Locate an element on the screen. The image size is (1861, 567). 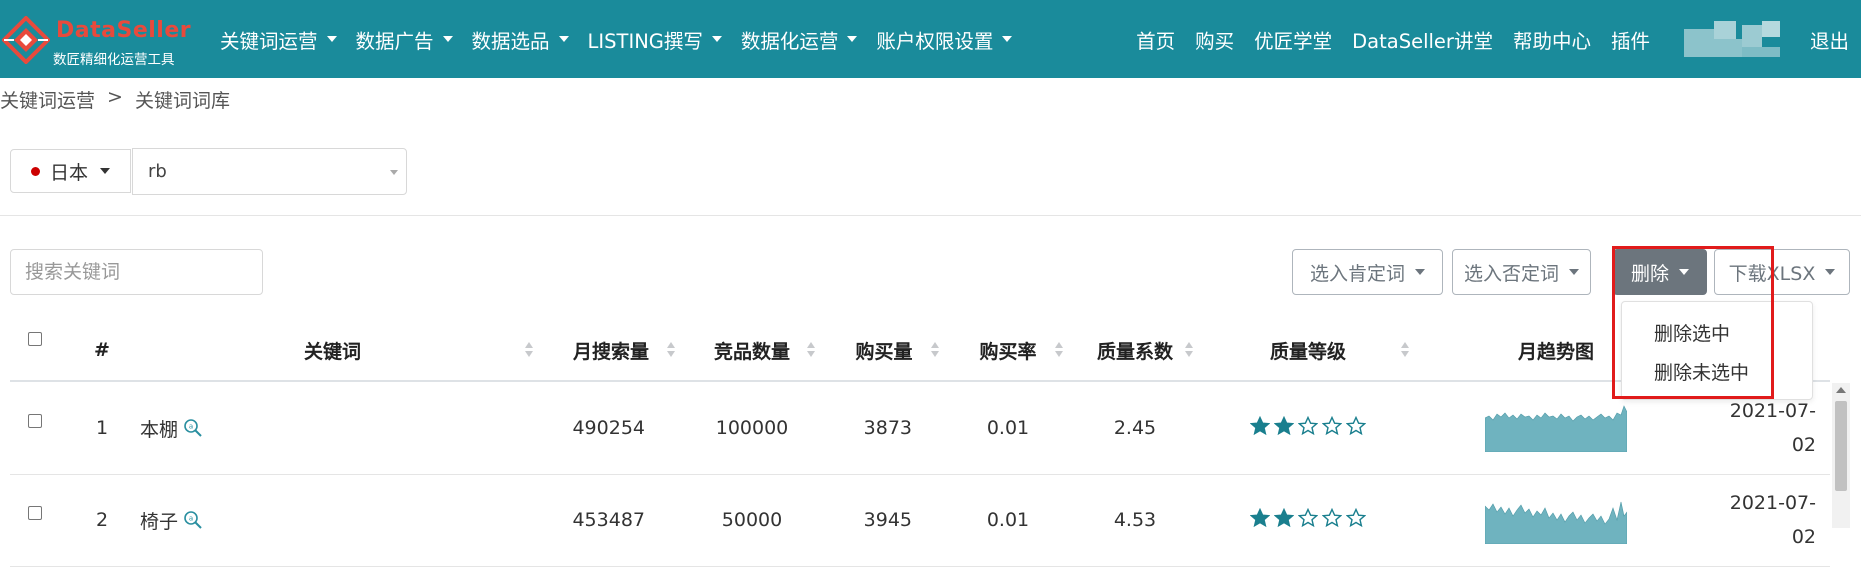
avatar is located at coordinates (1731, 39).